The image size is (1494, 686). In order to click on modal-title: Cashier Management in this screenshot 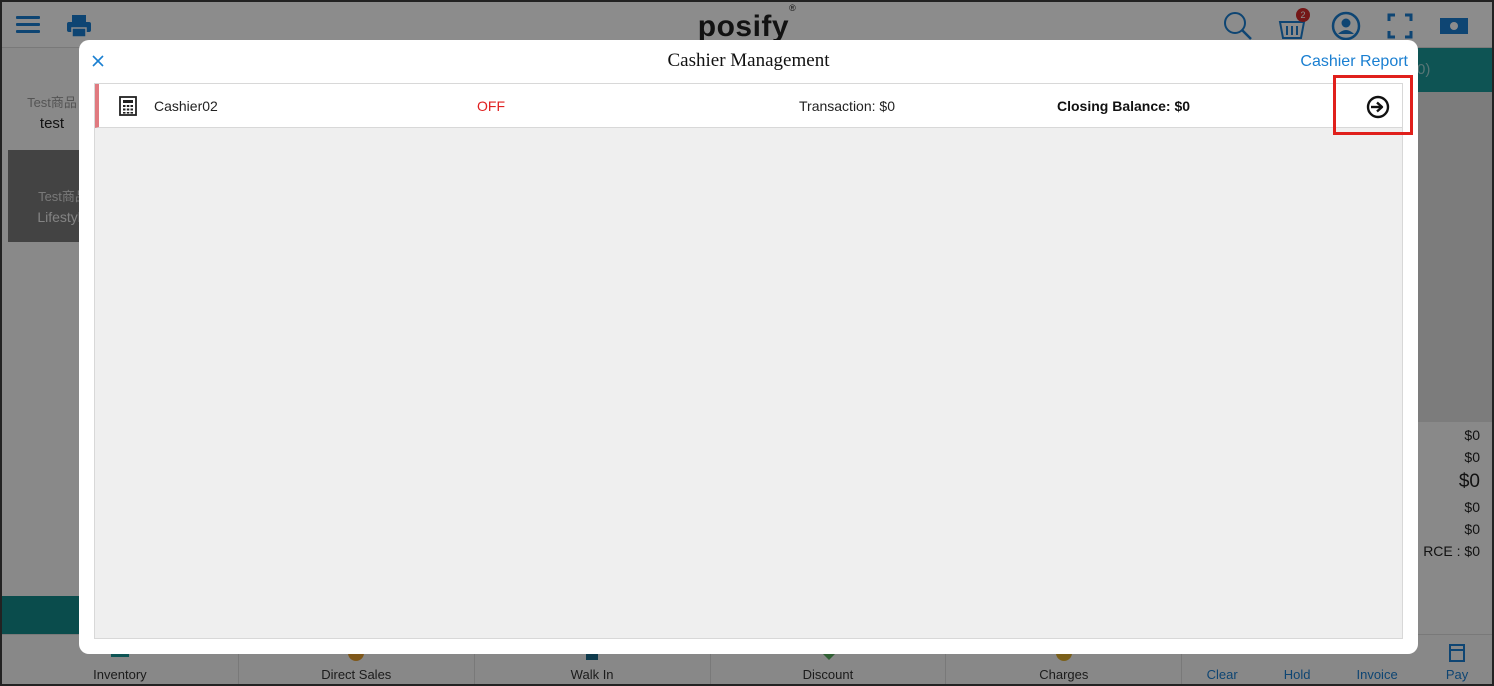, I will do `click(748, 60)`.